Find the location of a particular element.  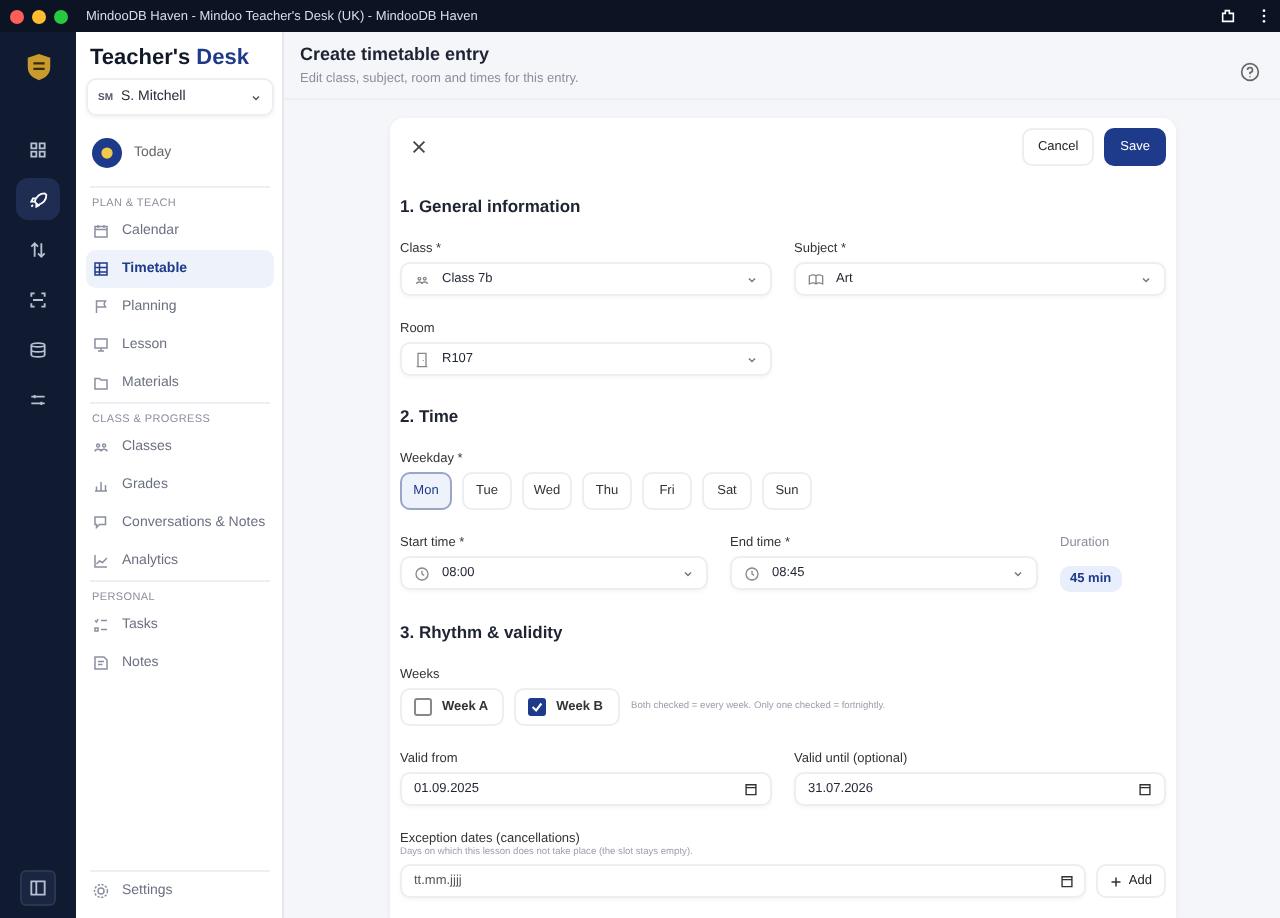

section-heading: 1. General information is located at coordinates (491, 206).